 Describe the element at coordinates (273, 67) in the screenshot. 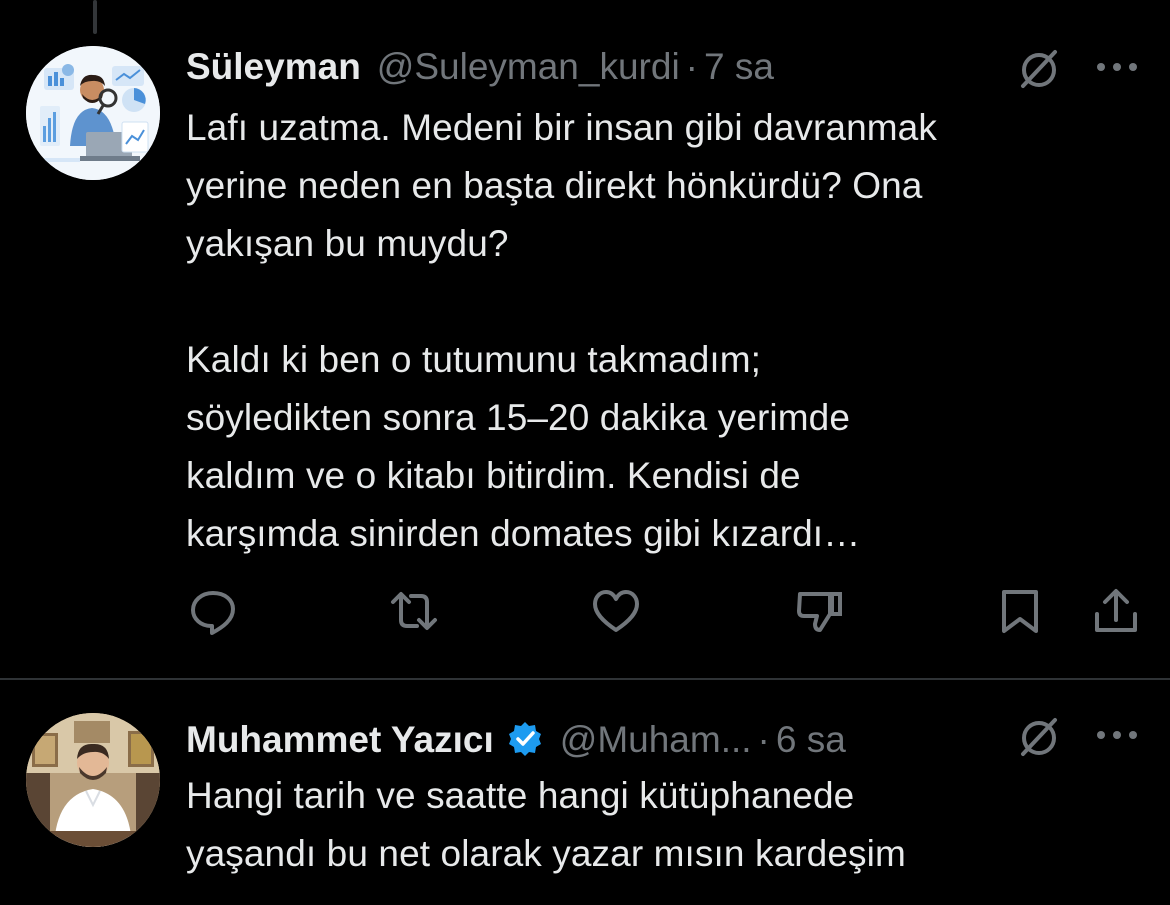

I see `author-name: Süleyman` at that location.